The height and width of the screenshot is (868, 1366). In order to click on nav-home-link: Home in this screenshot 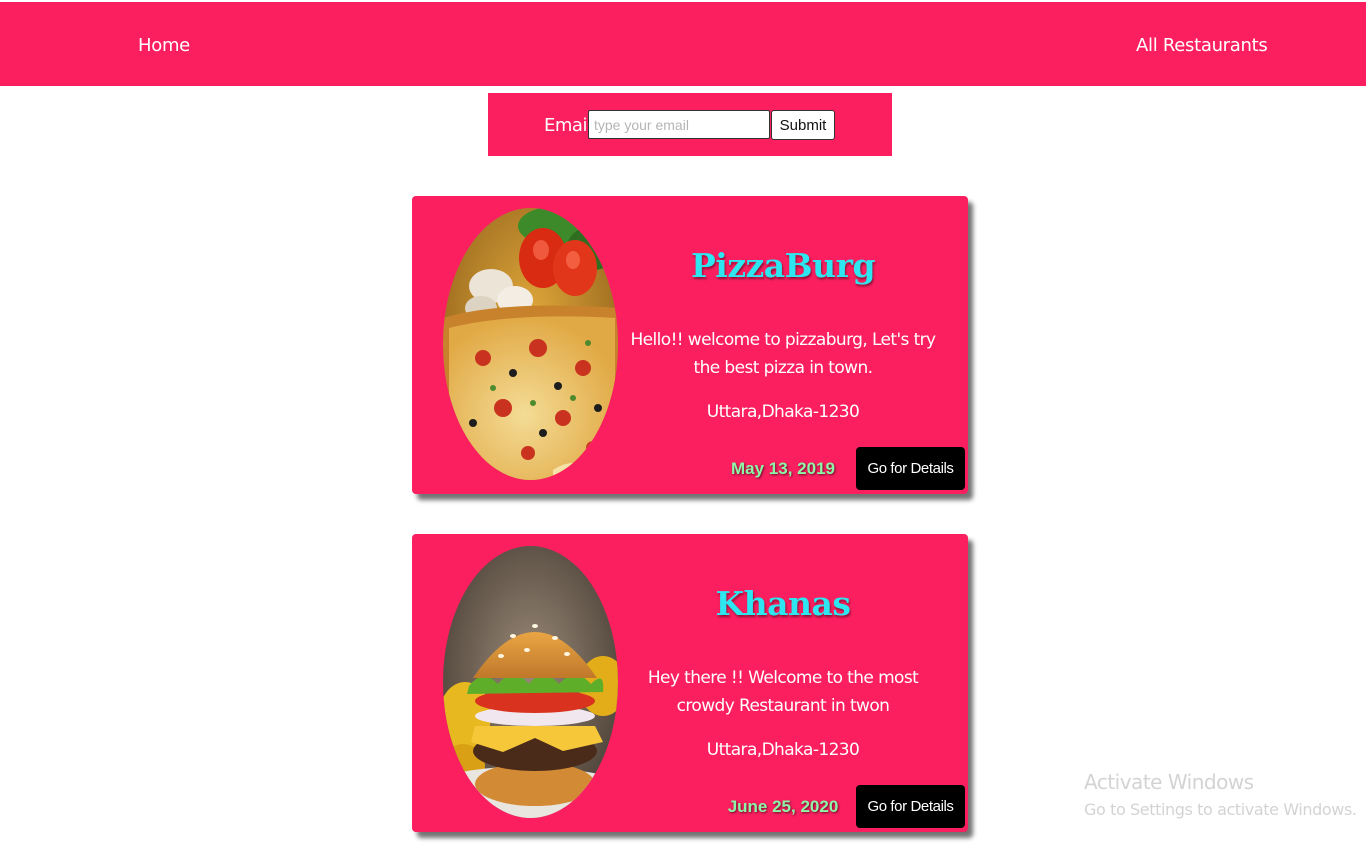, I will do `click(164, 45)`.